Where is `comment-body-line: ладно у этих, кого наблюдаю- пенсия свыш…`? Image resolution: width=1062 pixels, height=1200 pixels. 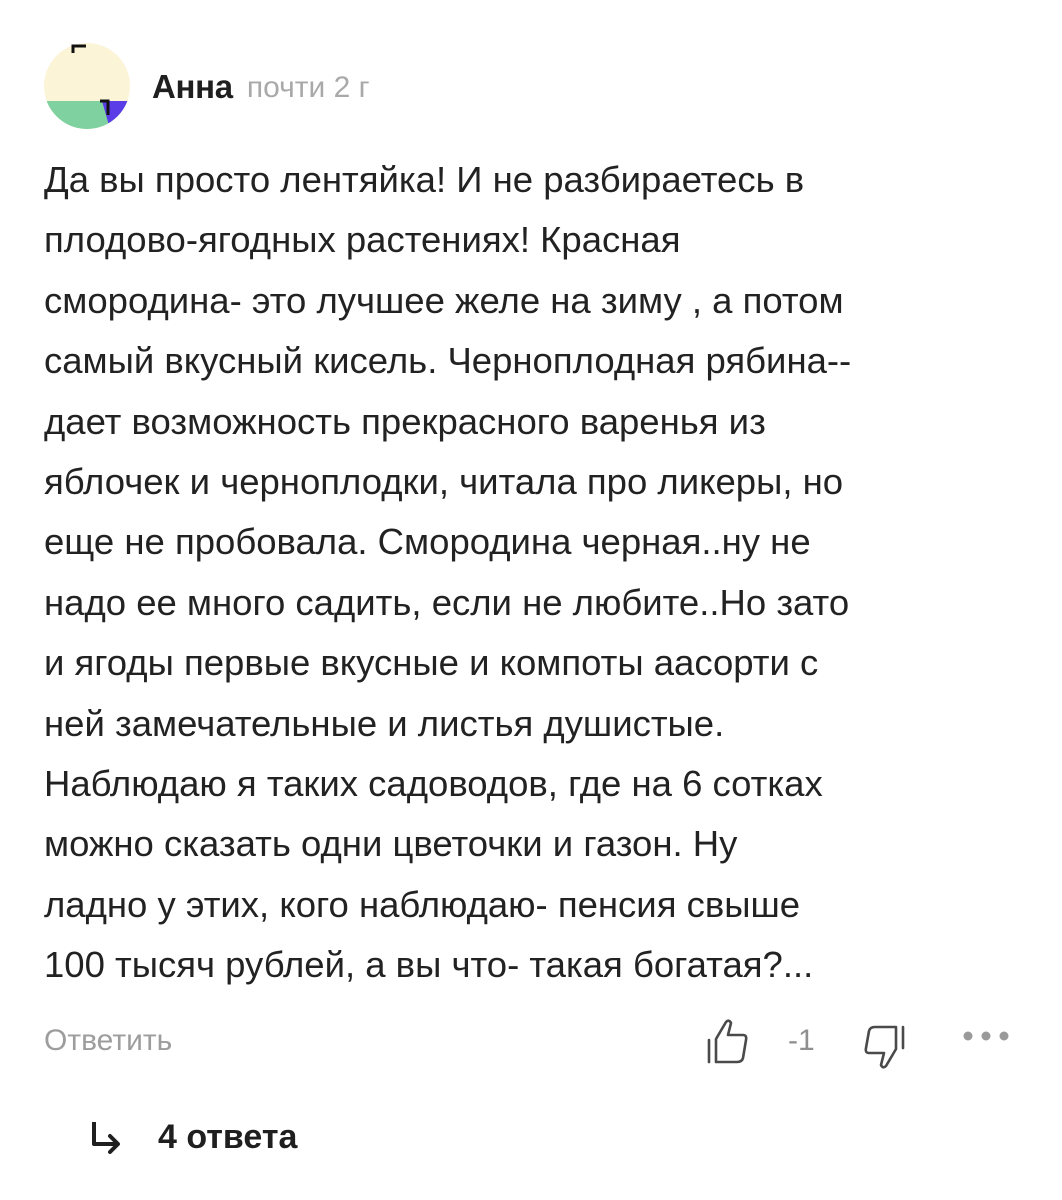
comment-body-line: ладно у этих, кого наблюдаю- пенсия свыш… is located at coordinates (422, 904).